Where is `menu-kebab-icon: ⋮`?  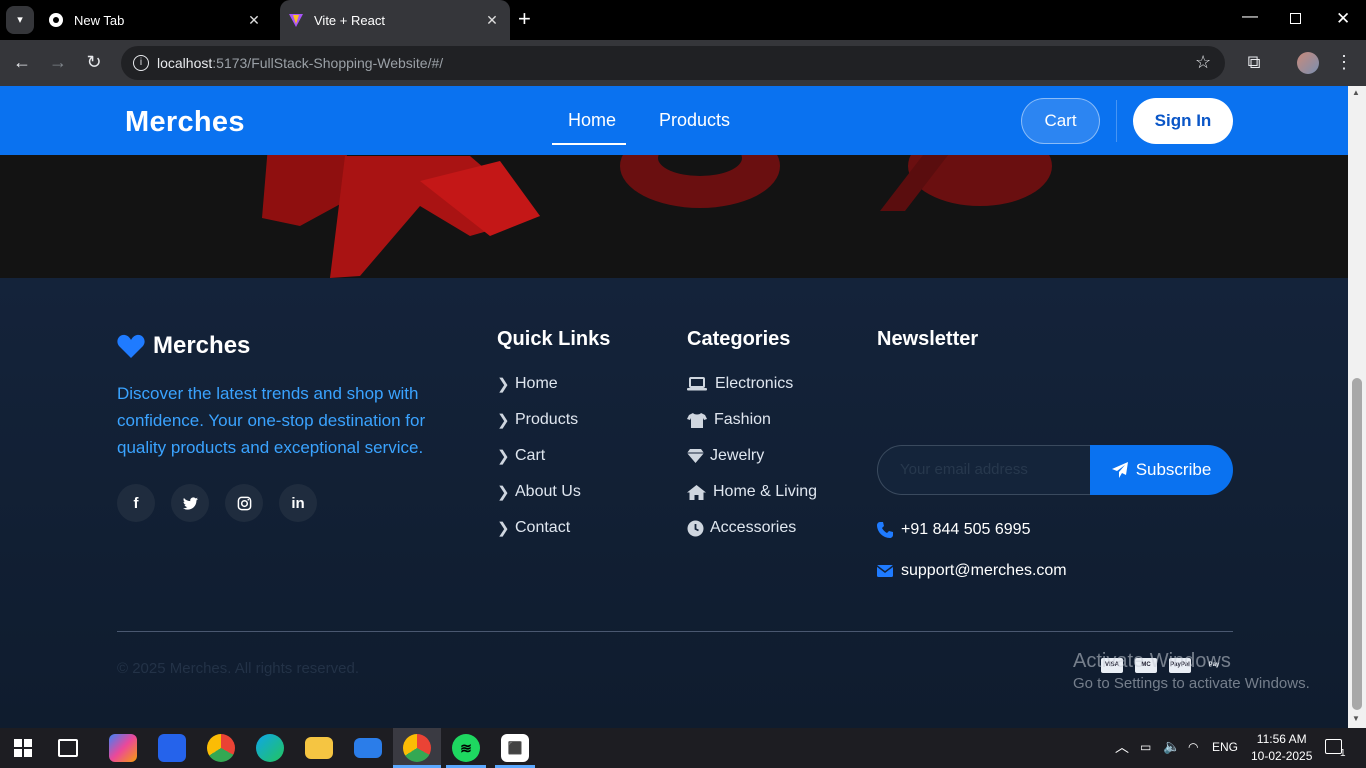
menu-kebab-icon: ⋮ is located at coordinates (1344, 62).